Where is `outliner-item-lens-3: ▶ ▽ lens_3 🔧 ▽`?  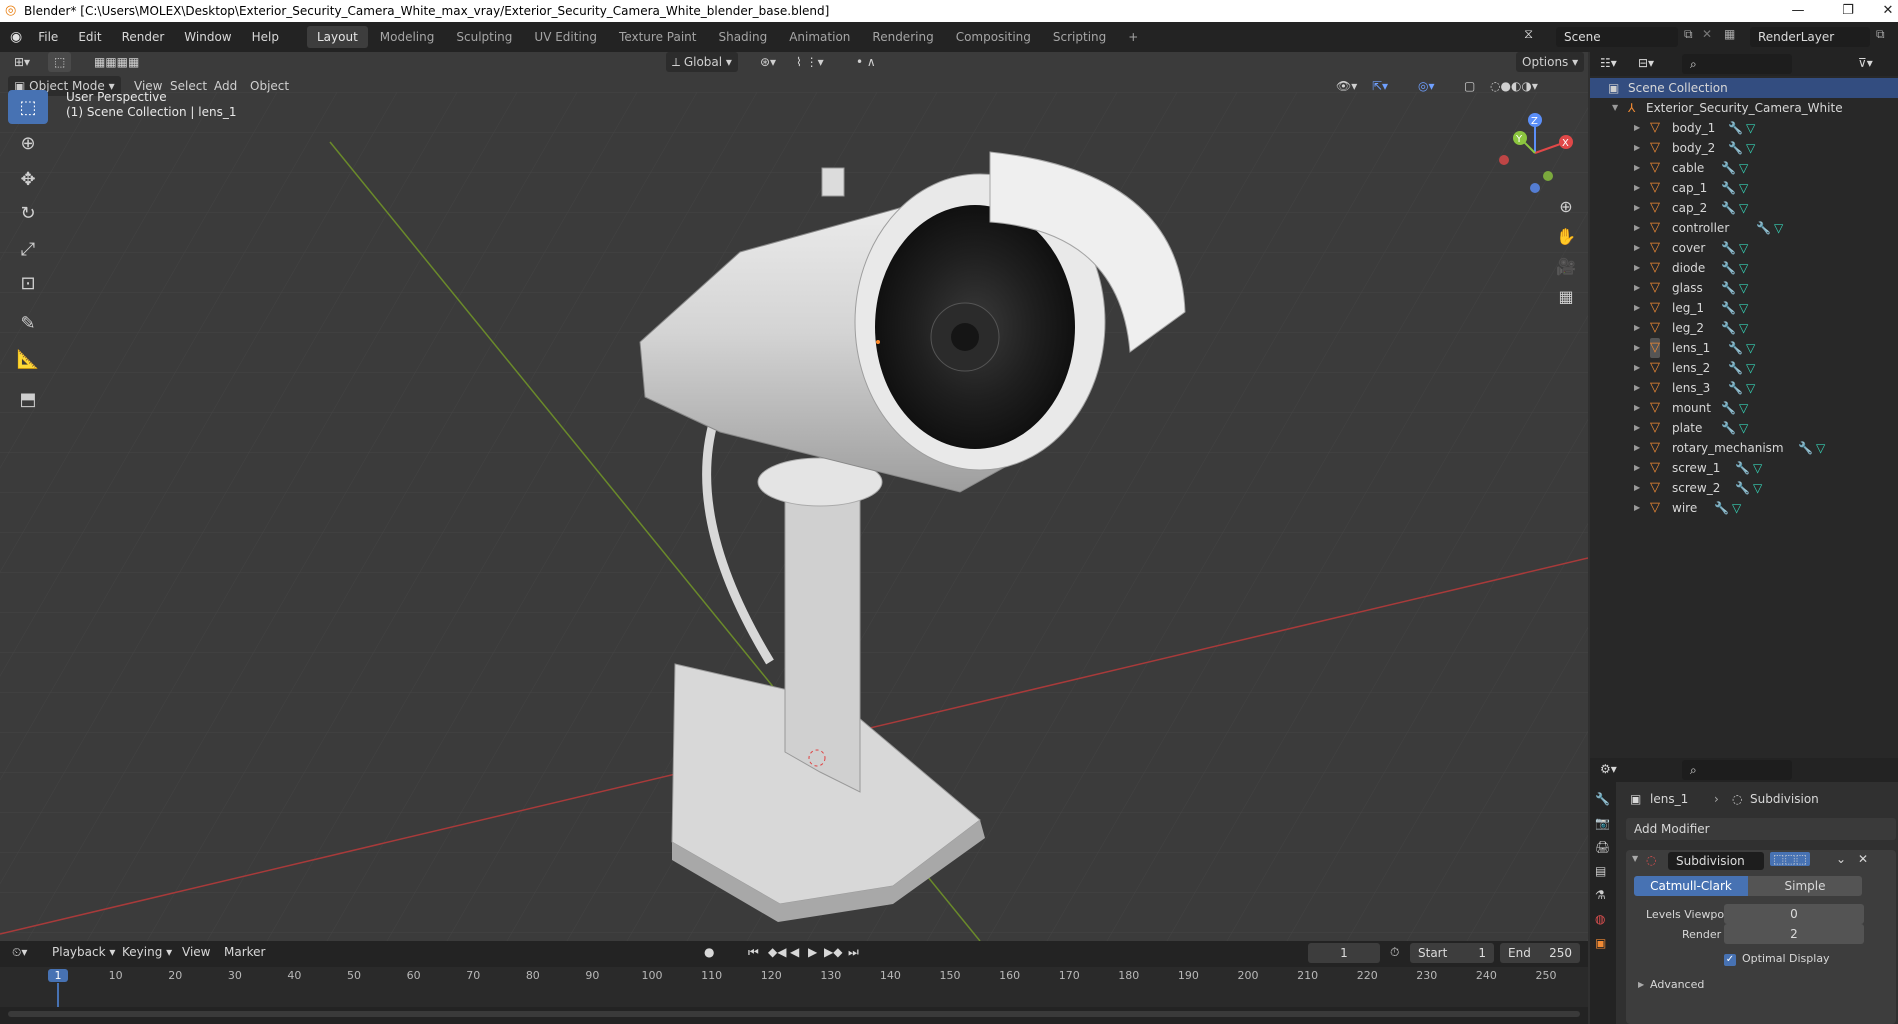 outliner-item-lens-3: ▶ ▽ lens_3 🔧 ▽ is located at coordinates (1744, 388).